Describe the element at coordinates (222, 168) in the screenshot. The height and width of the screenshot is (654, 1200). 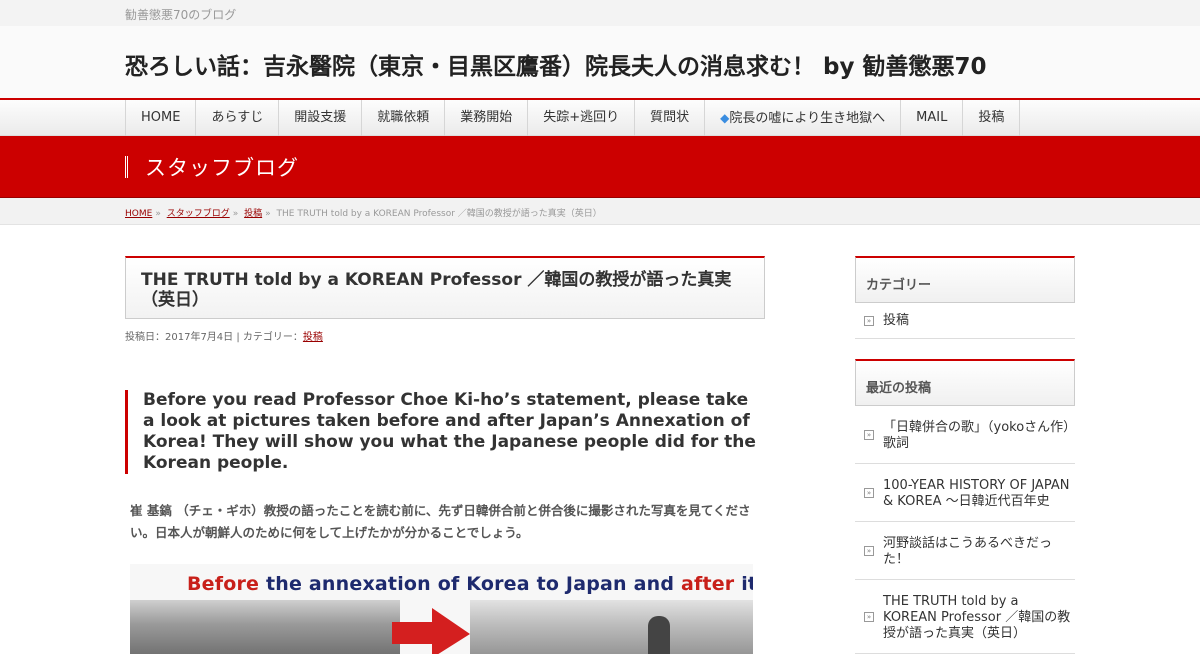
I see `section-title: スタッフブログ` at that location.